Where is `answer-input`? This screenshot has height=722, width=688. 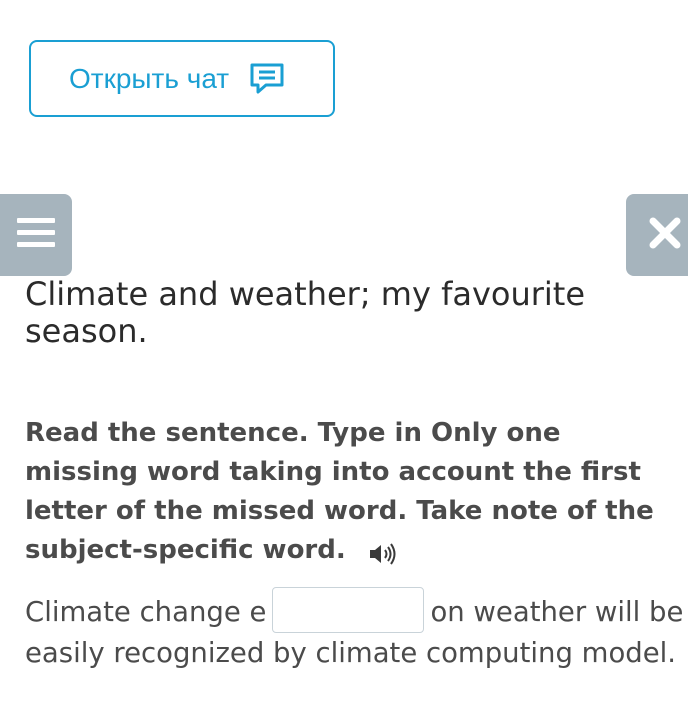
answer-input is located at coordinates (348, 610).